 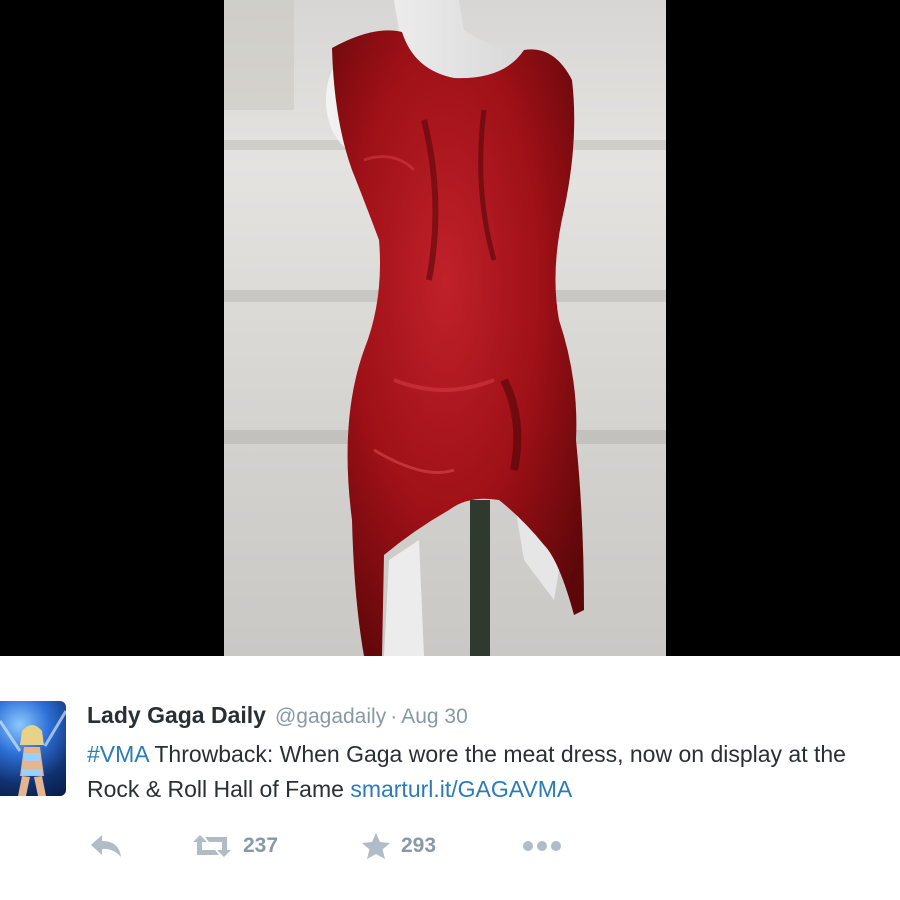 I want to click on more-button, so click(x=542, y=846).